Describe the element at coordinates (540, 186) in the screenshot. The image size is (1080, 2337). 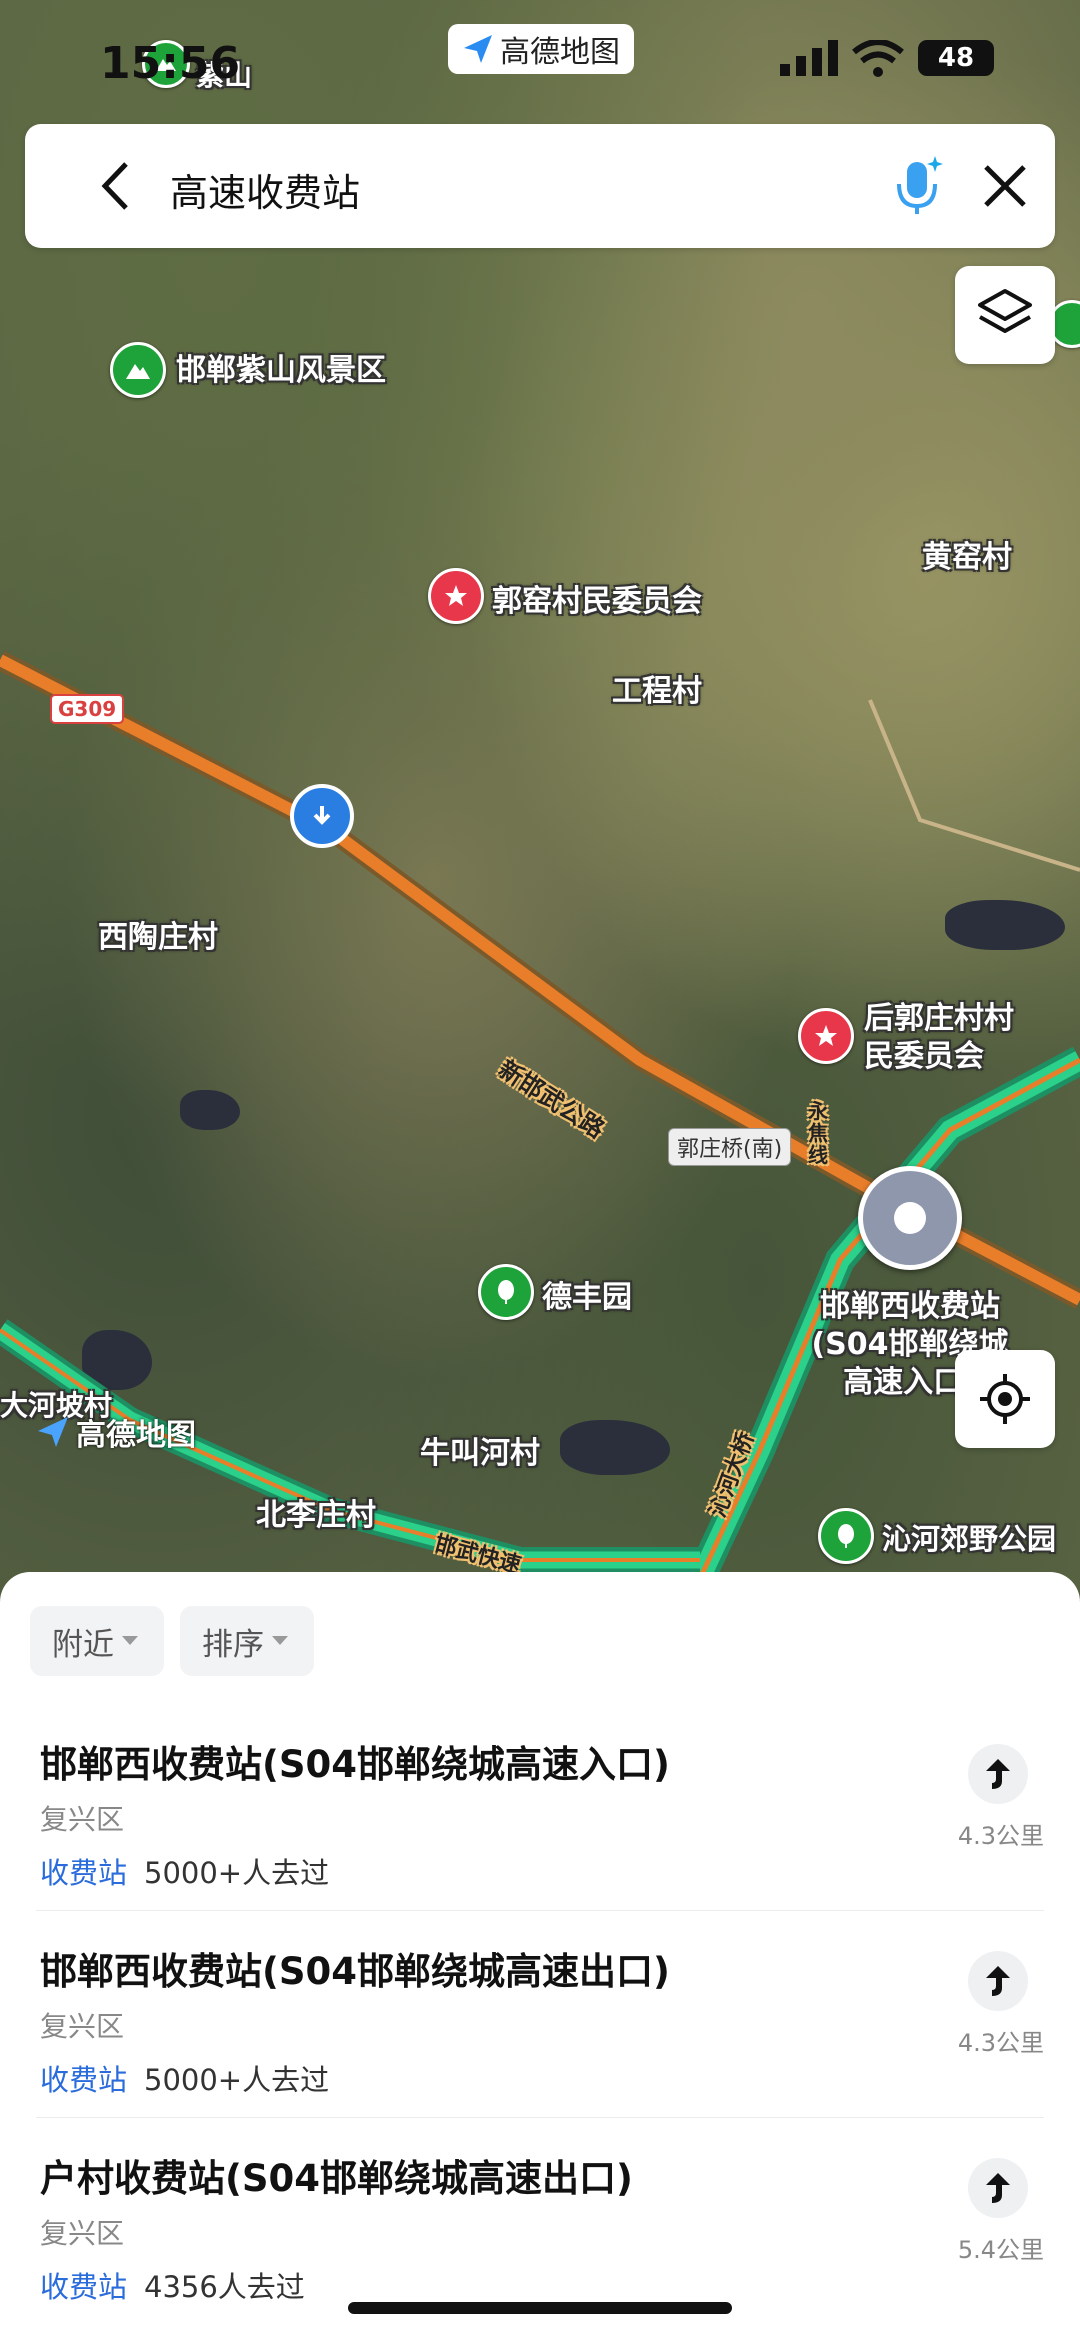
I see `search-bar: 高速收费站` at that location.